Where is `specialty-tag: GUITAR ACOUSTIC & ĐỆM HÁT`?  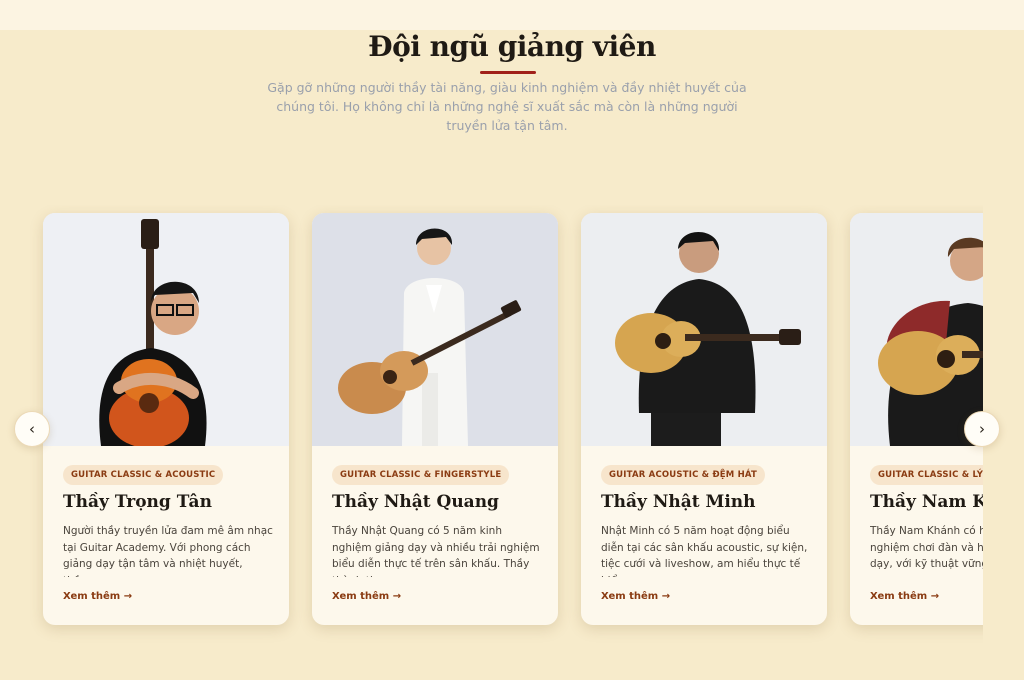 specialty-tag: GUITAR ACOUSTIC & ĐỆM HÁT is located at coordinates (683, 475).